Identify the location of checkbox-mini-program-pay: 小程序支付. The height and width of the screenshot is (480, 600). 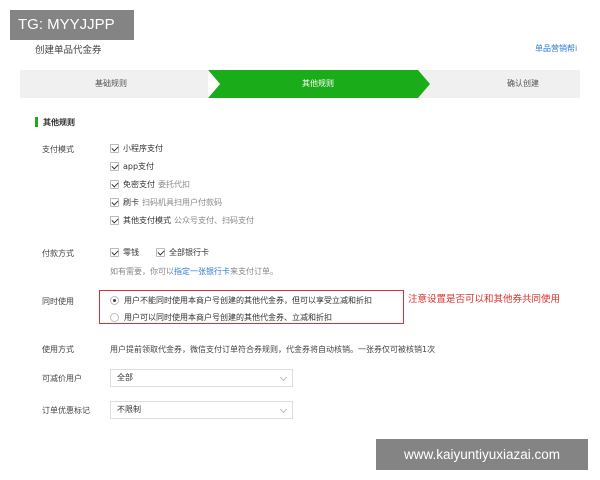
(136, 148).